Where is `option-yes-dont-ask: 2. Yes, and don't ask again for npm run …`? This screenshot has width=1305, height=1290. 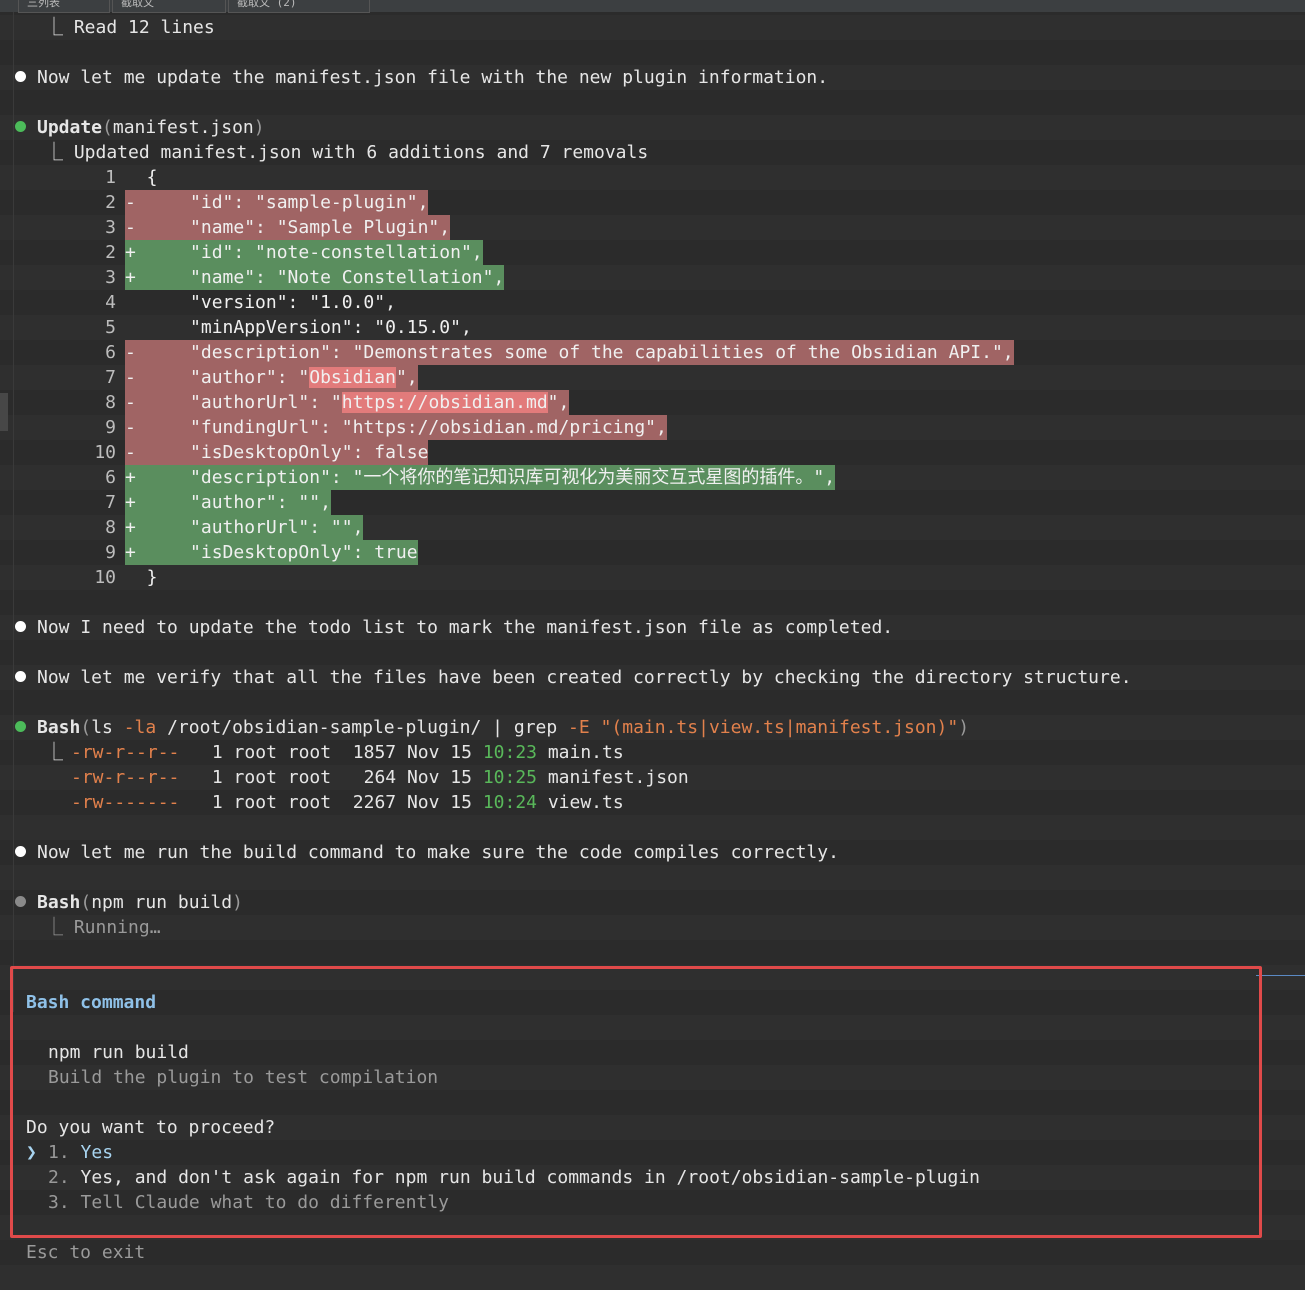 option-yes-dont-ask: 2. Yes, and don't ask again for npm run … is located at coordinates (514, 1177).